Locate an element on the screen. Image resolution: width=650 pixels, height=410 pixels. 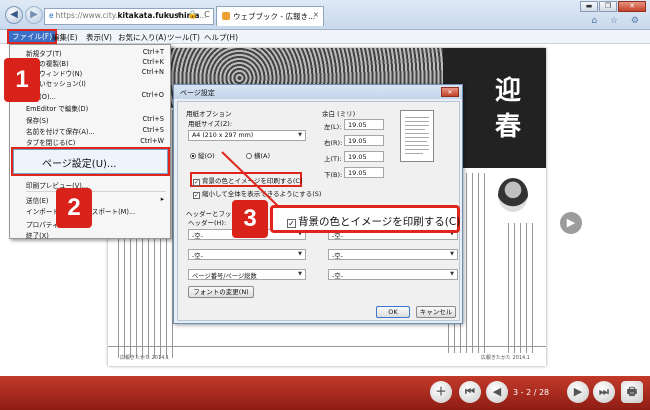
minimize-button: ▬ is located at coordinates (589, 6).